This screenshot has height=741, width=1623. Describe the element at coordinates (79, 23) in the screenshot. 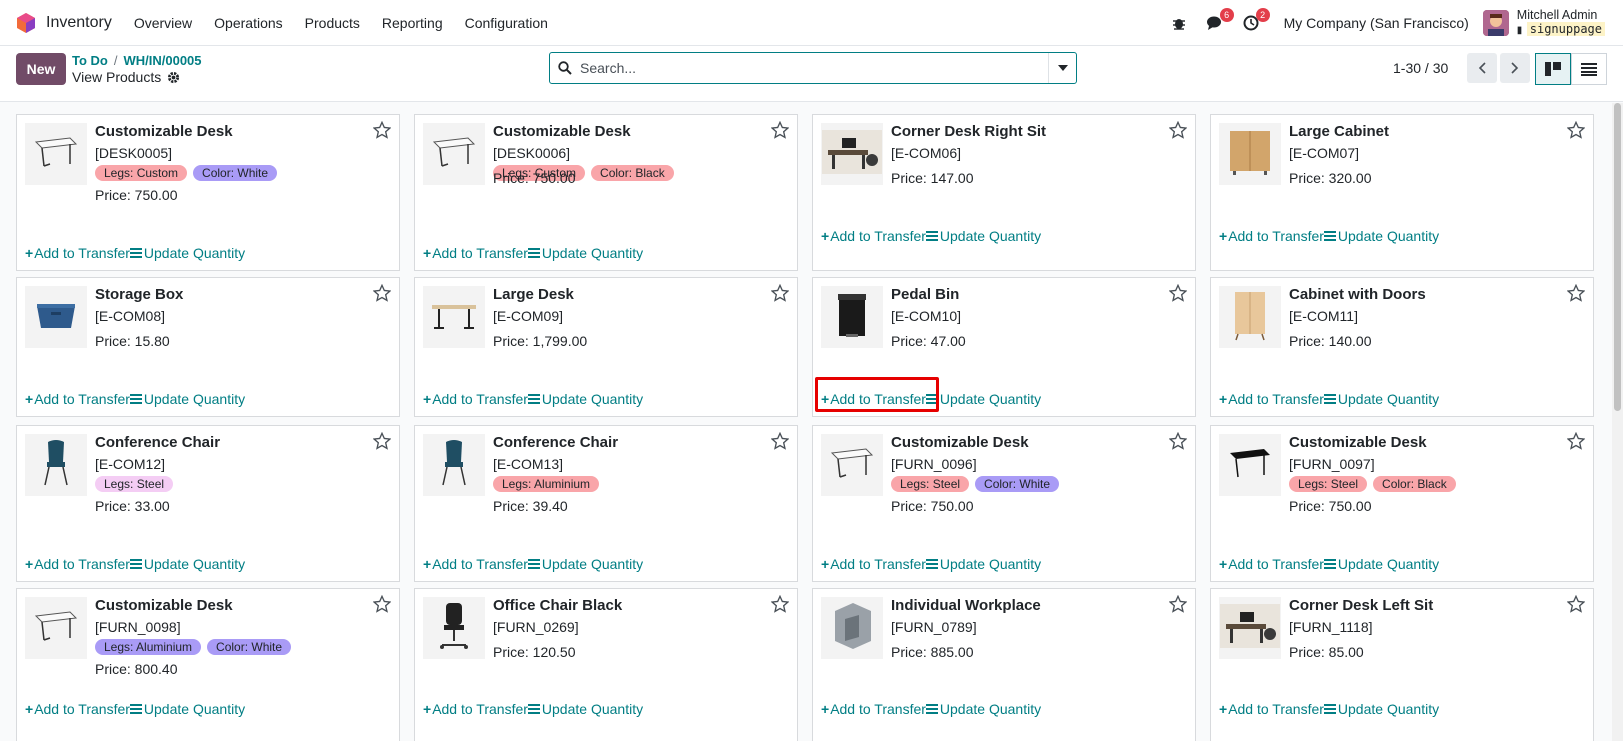

I see `app-name: Inventory` at that location.